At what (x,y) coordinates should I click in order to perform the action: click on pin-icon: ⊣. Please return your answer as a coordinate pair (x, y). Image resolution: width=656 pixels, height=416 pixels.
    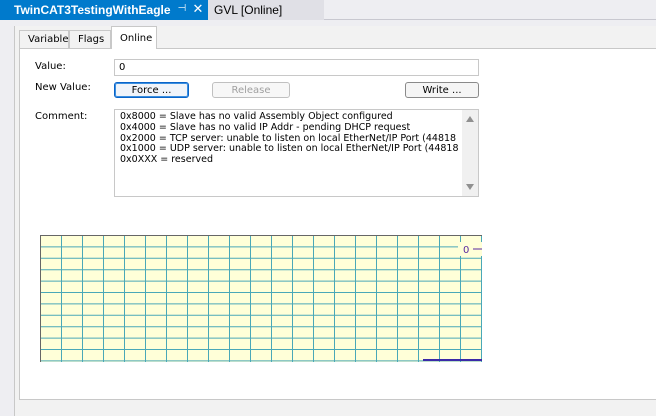
    Looking at the image, I should click on (182, 9).